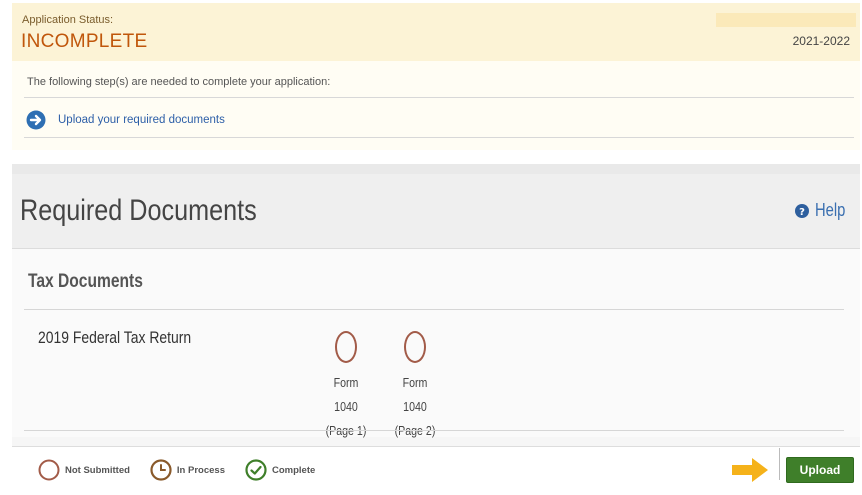  I want to click on help-link: ? Help, so click(823, 210).